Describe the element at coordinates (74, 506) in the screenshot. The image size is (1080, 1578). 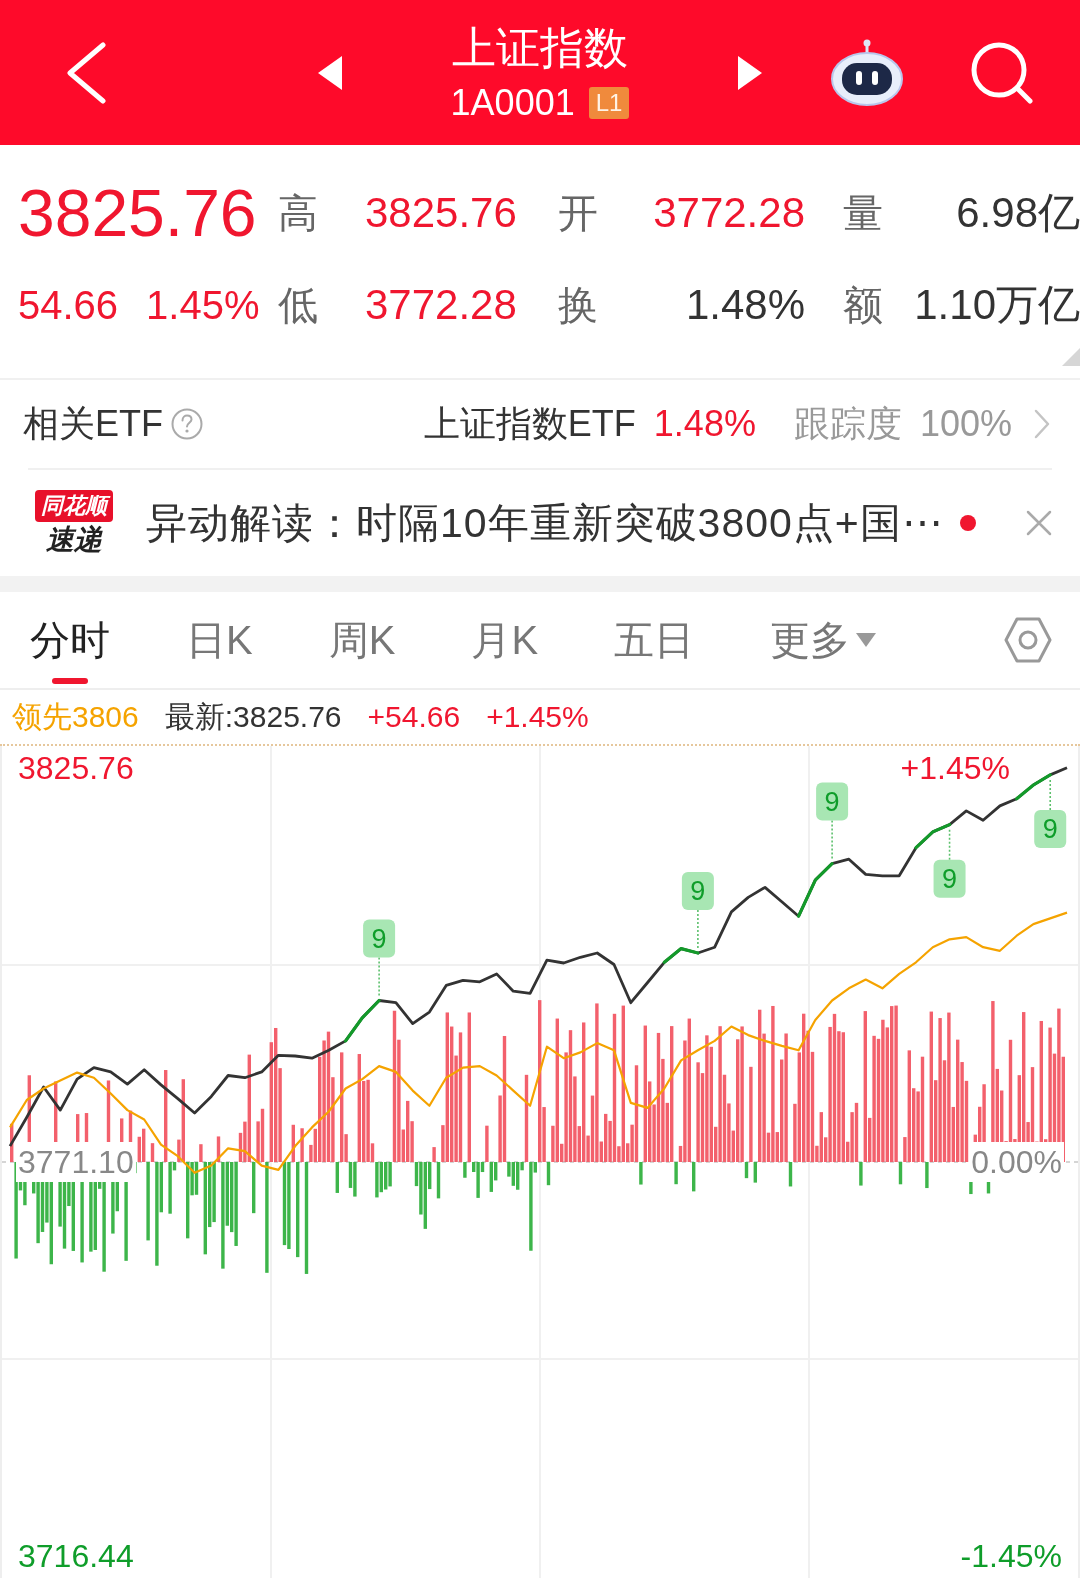
I see `logo-tag: 同花顺` at that location.